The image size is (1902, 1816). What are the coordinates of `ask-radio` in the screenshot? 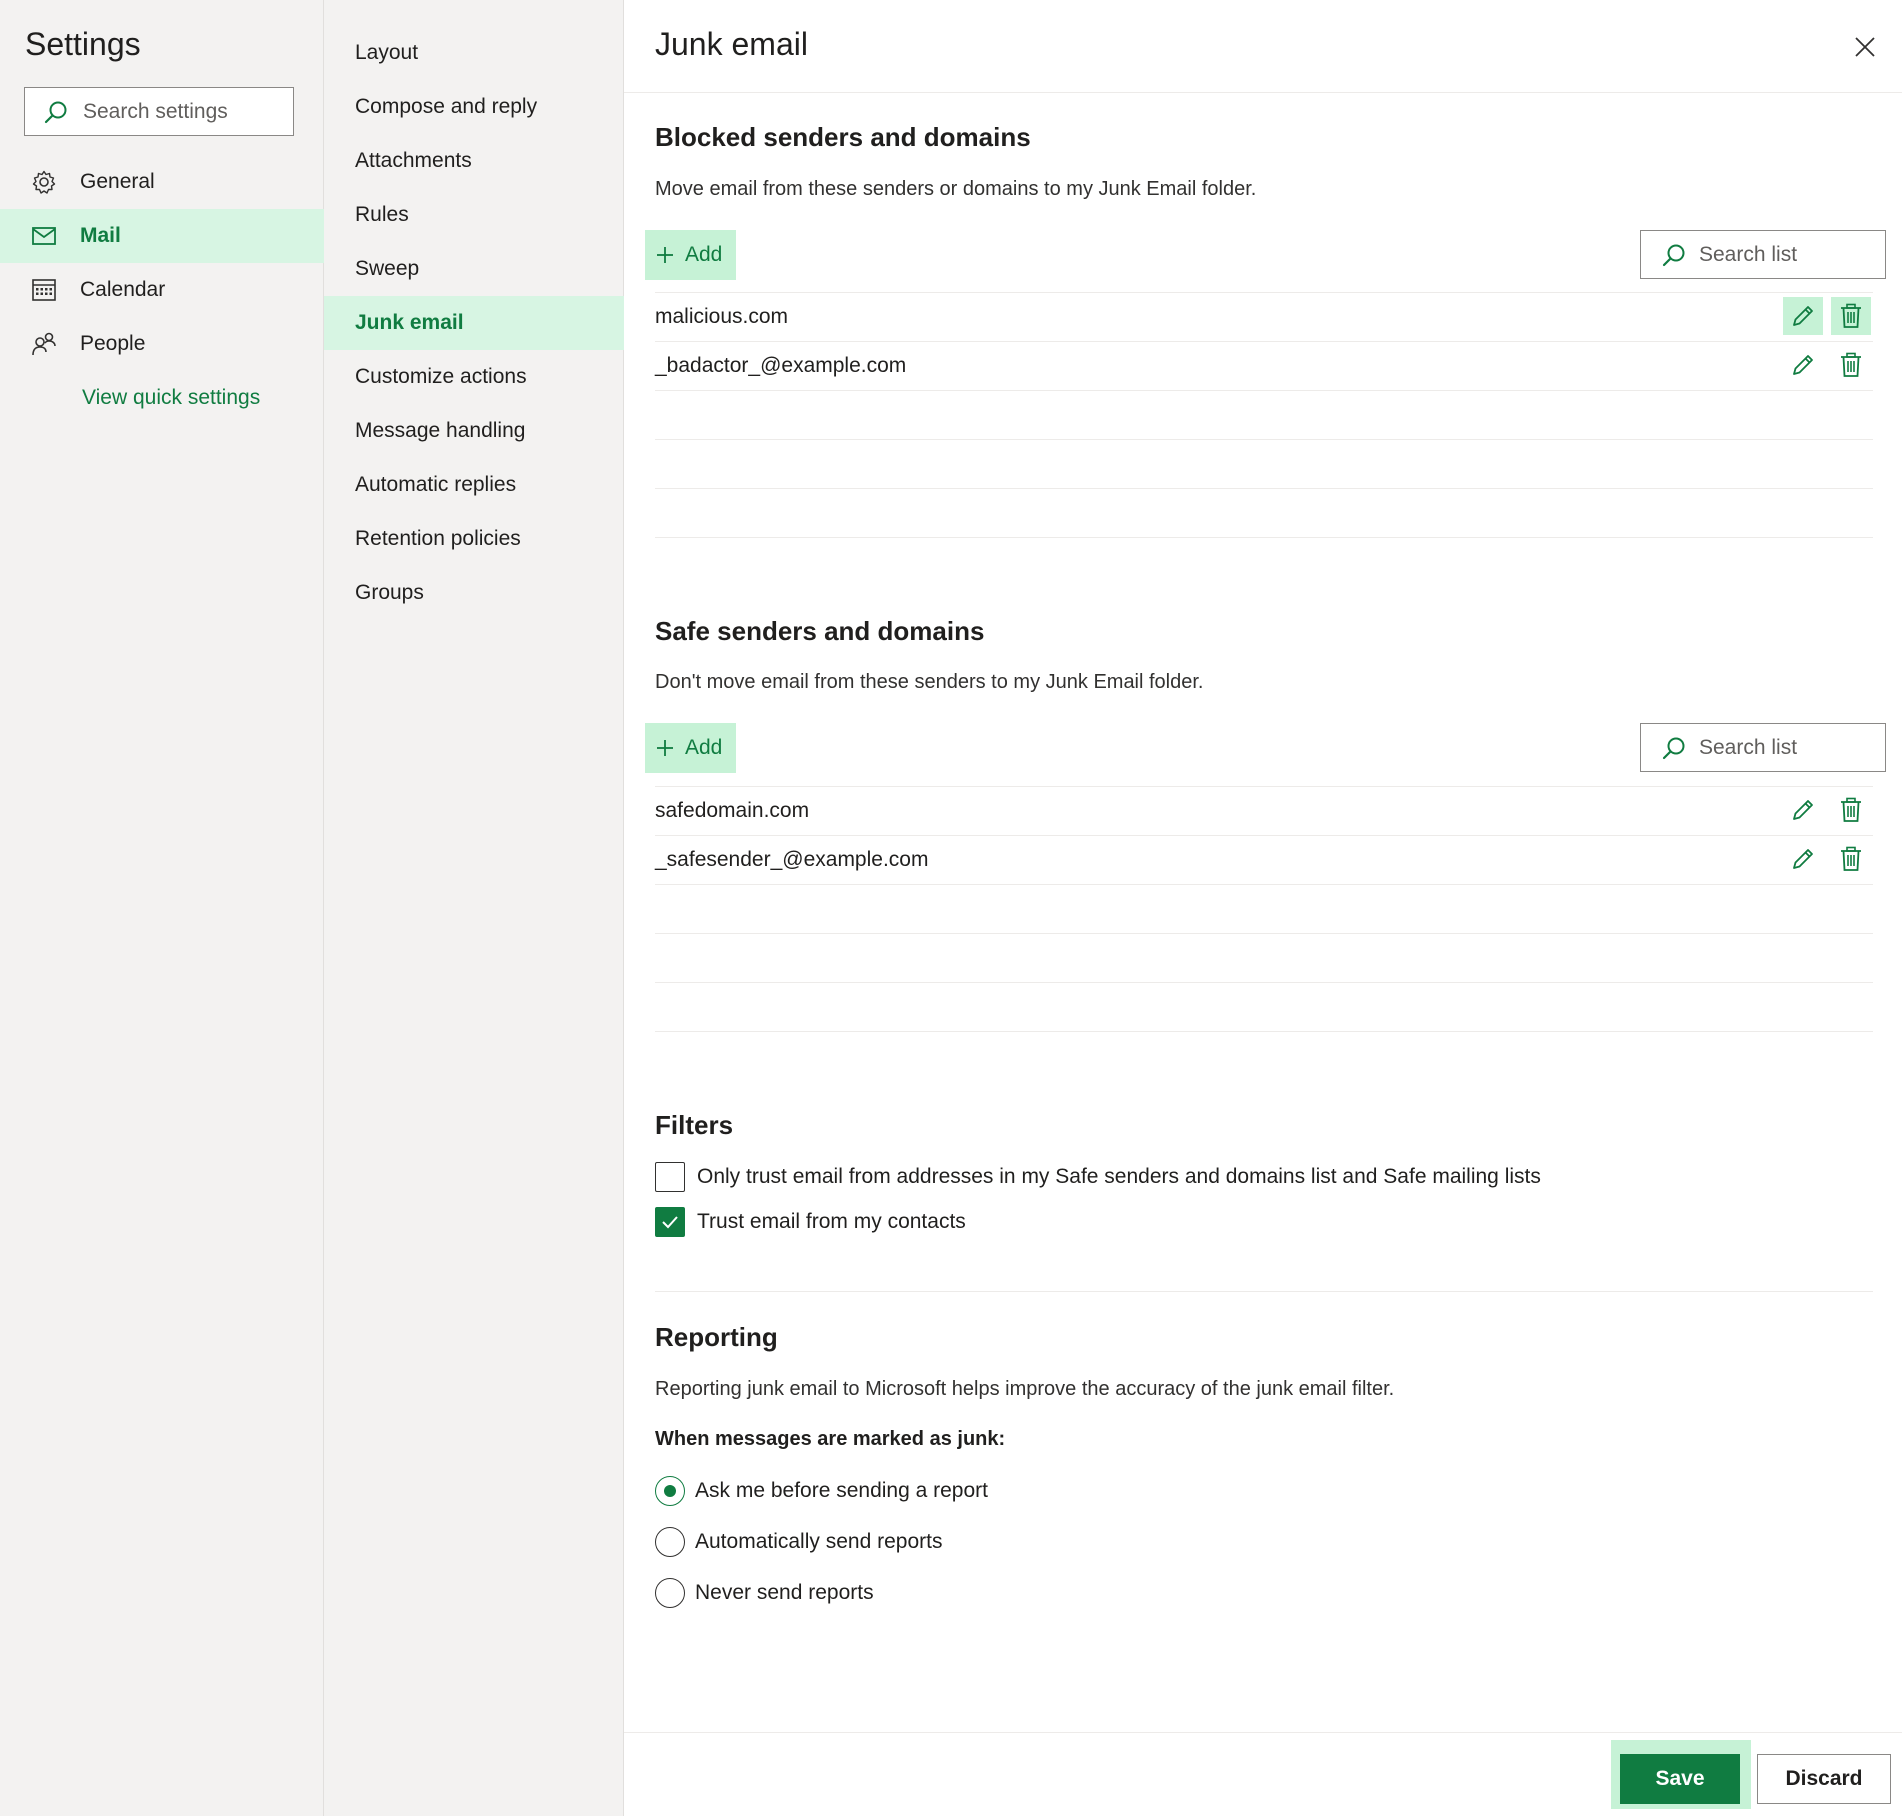 It's located at (670, 1491).